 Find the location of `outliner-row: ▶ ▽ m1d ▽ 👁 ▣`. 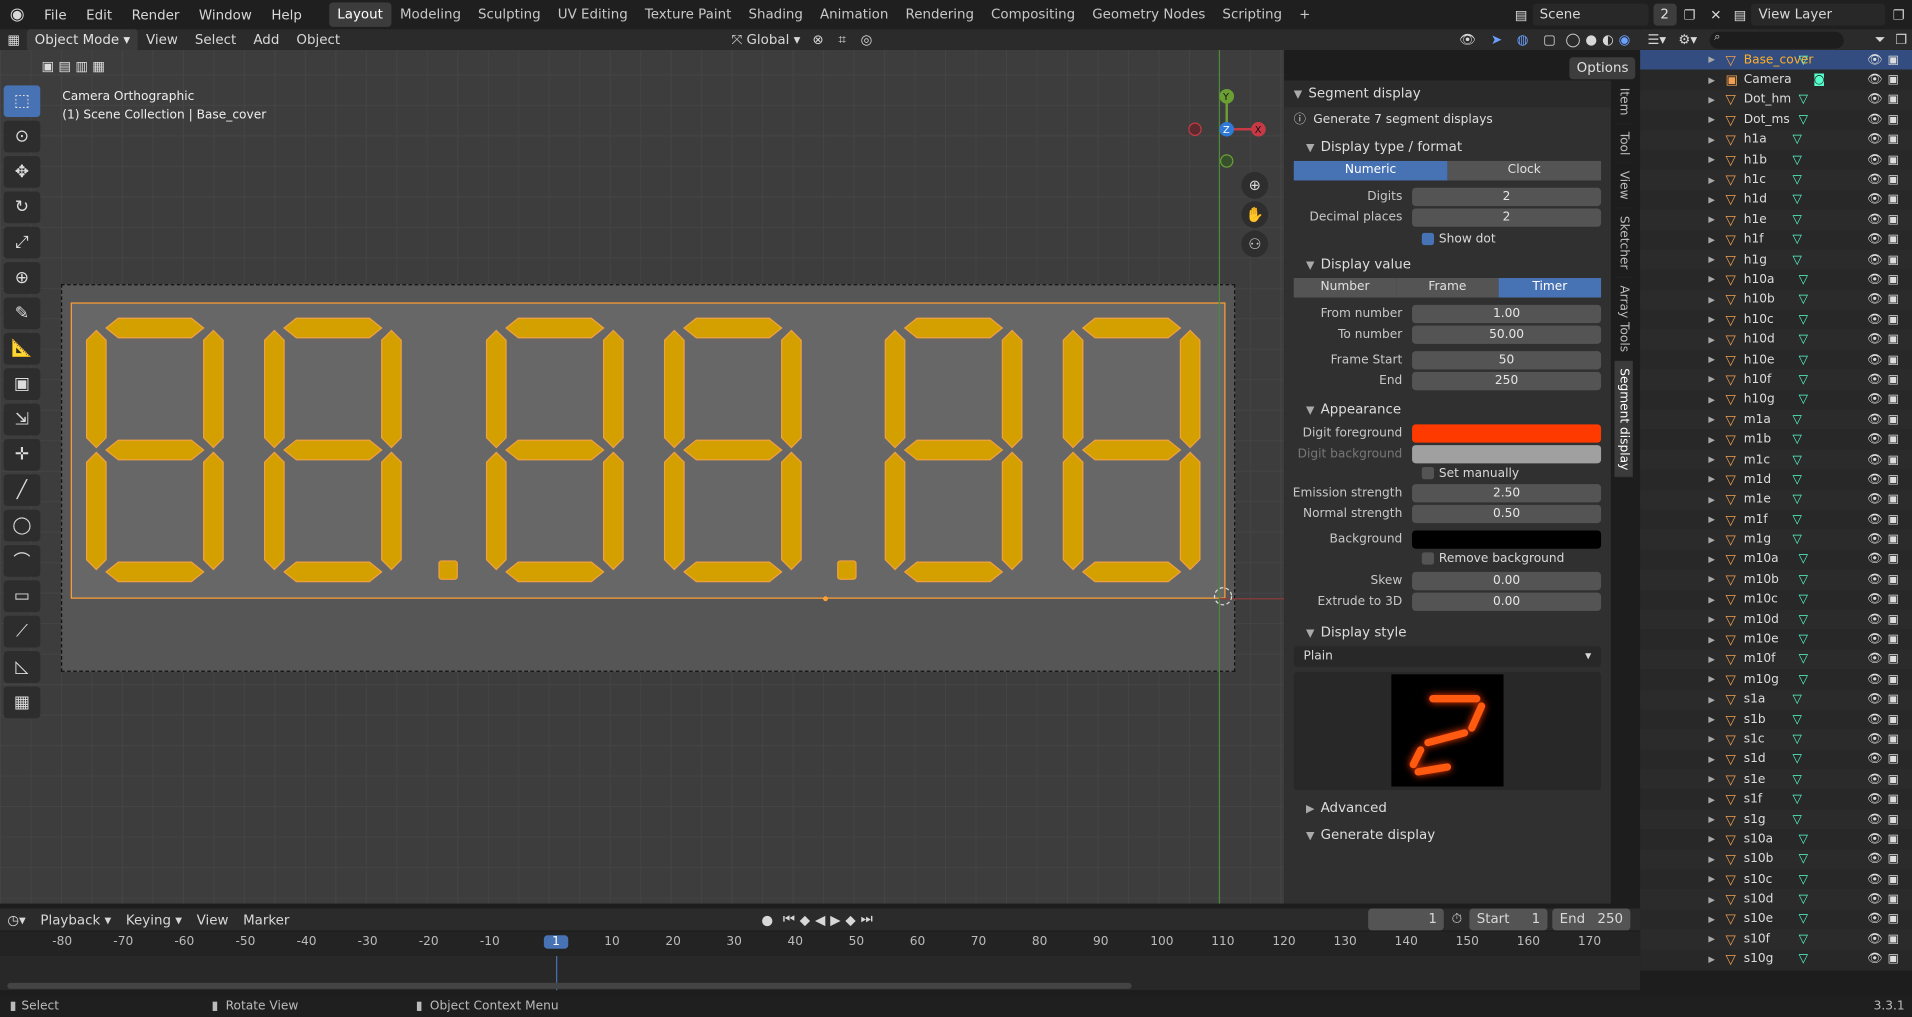

outliner-row: ▶ ▽ m1d ▽ 👁 ▣ is located at coordinates (1776, 480).